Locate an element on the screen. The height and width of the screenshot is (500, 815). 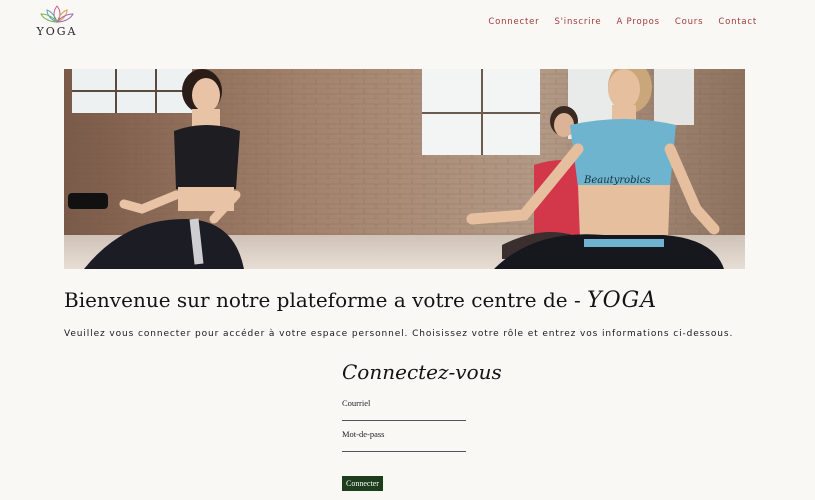
logo: YOGA is located at coordinates (57, 22).